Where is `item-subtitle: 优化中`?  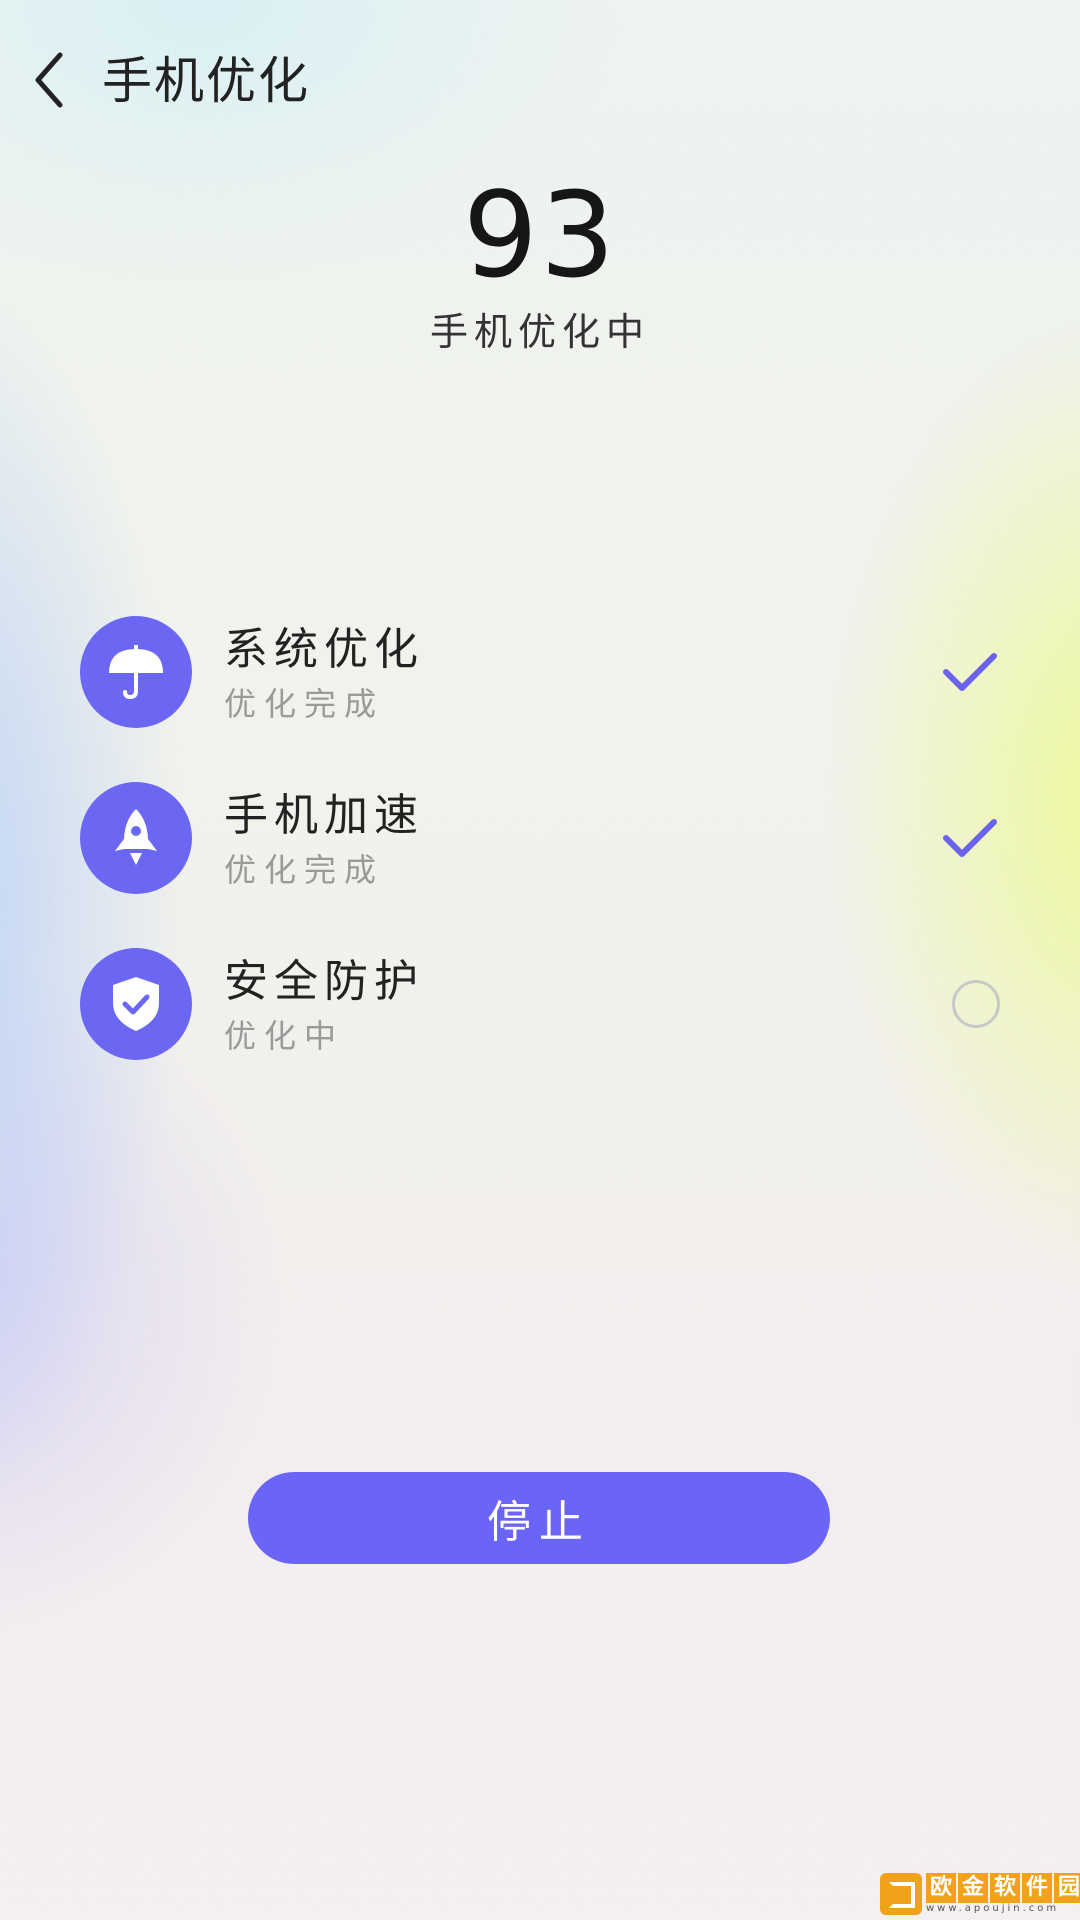 item-subtitle: 优化中 is located at coordinates (284, 1036).